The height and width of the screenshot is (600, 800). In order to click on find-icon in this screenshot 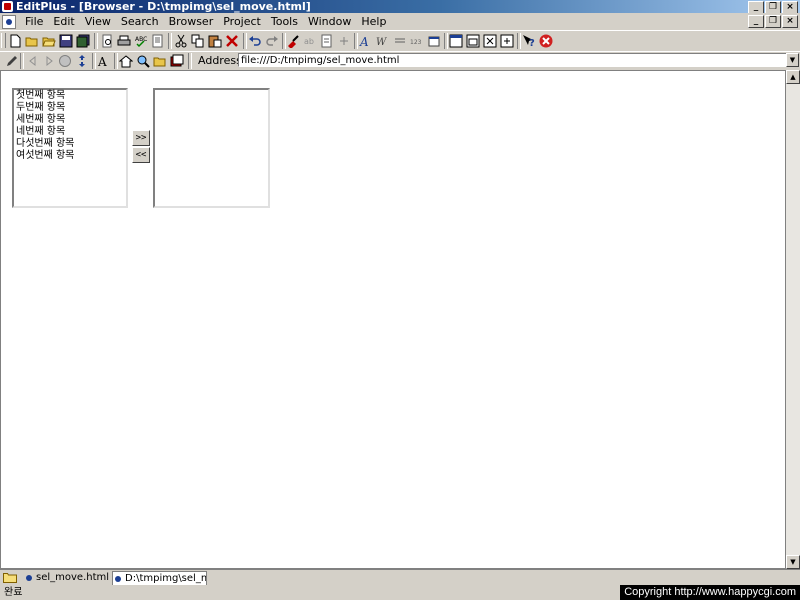, I will do `click(293, 41)`.